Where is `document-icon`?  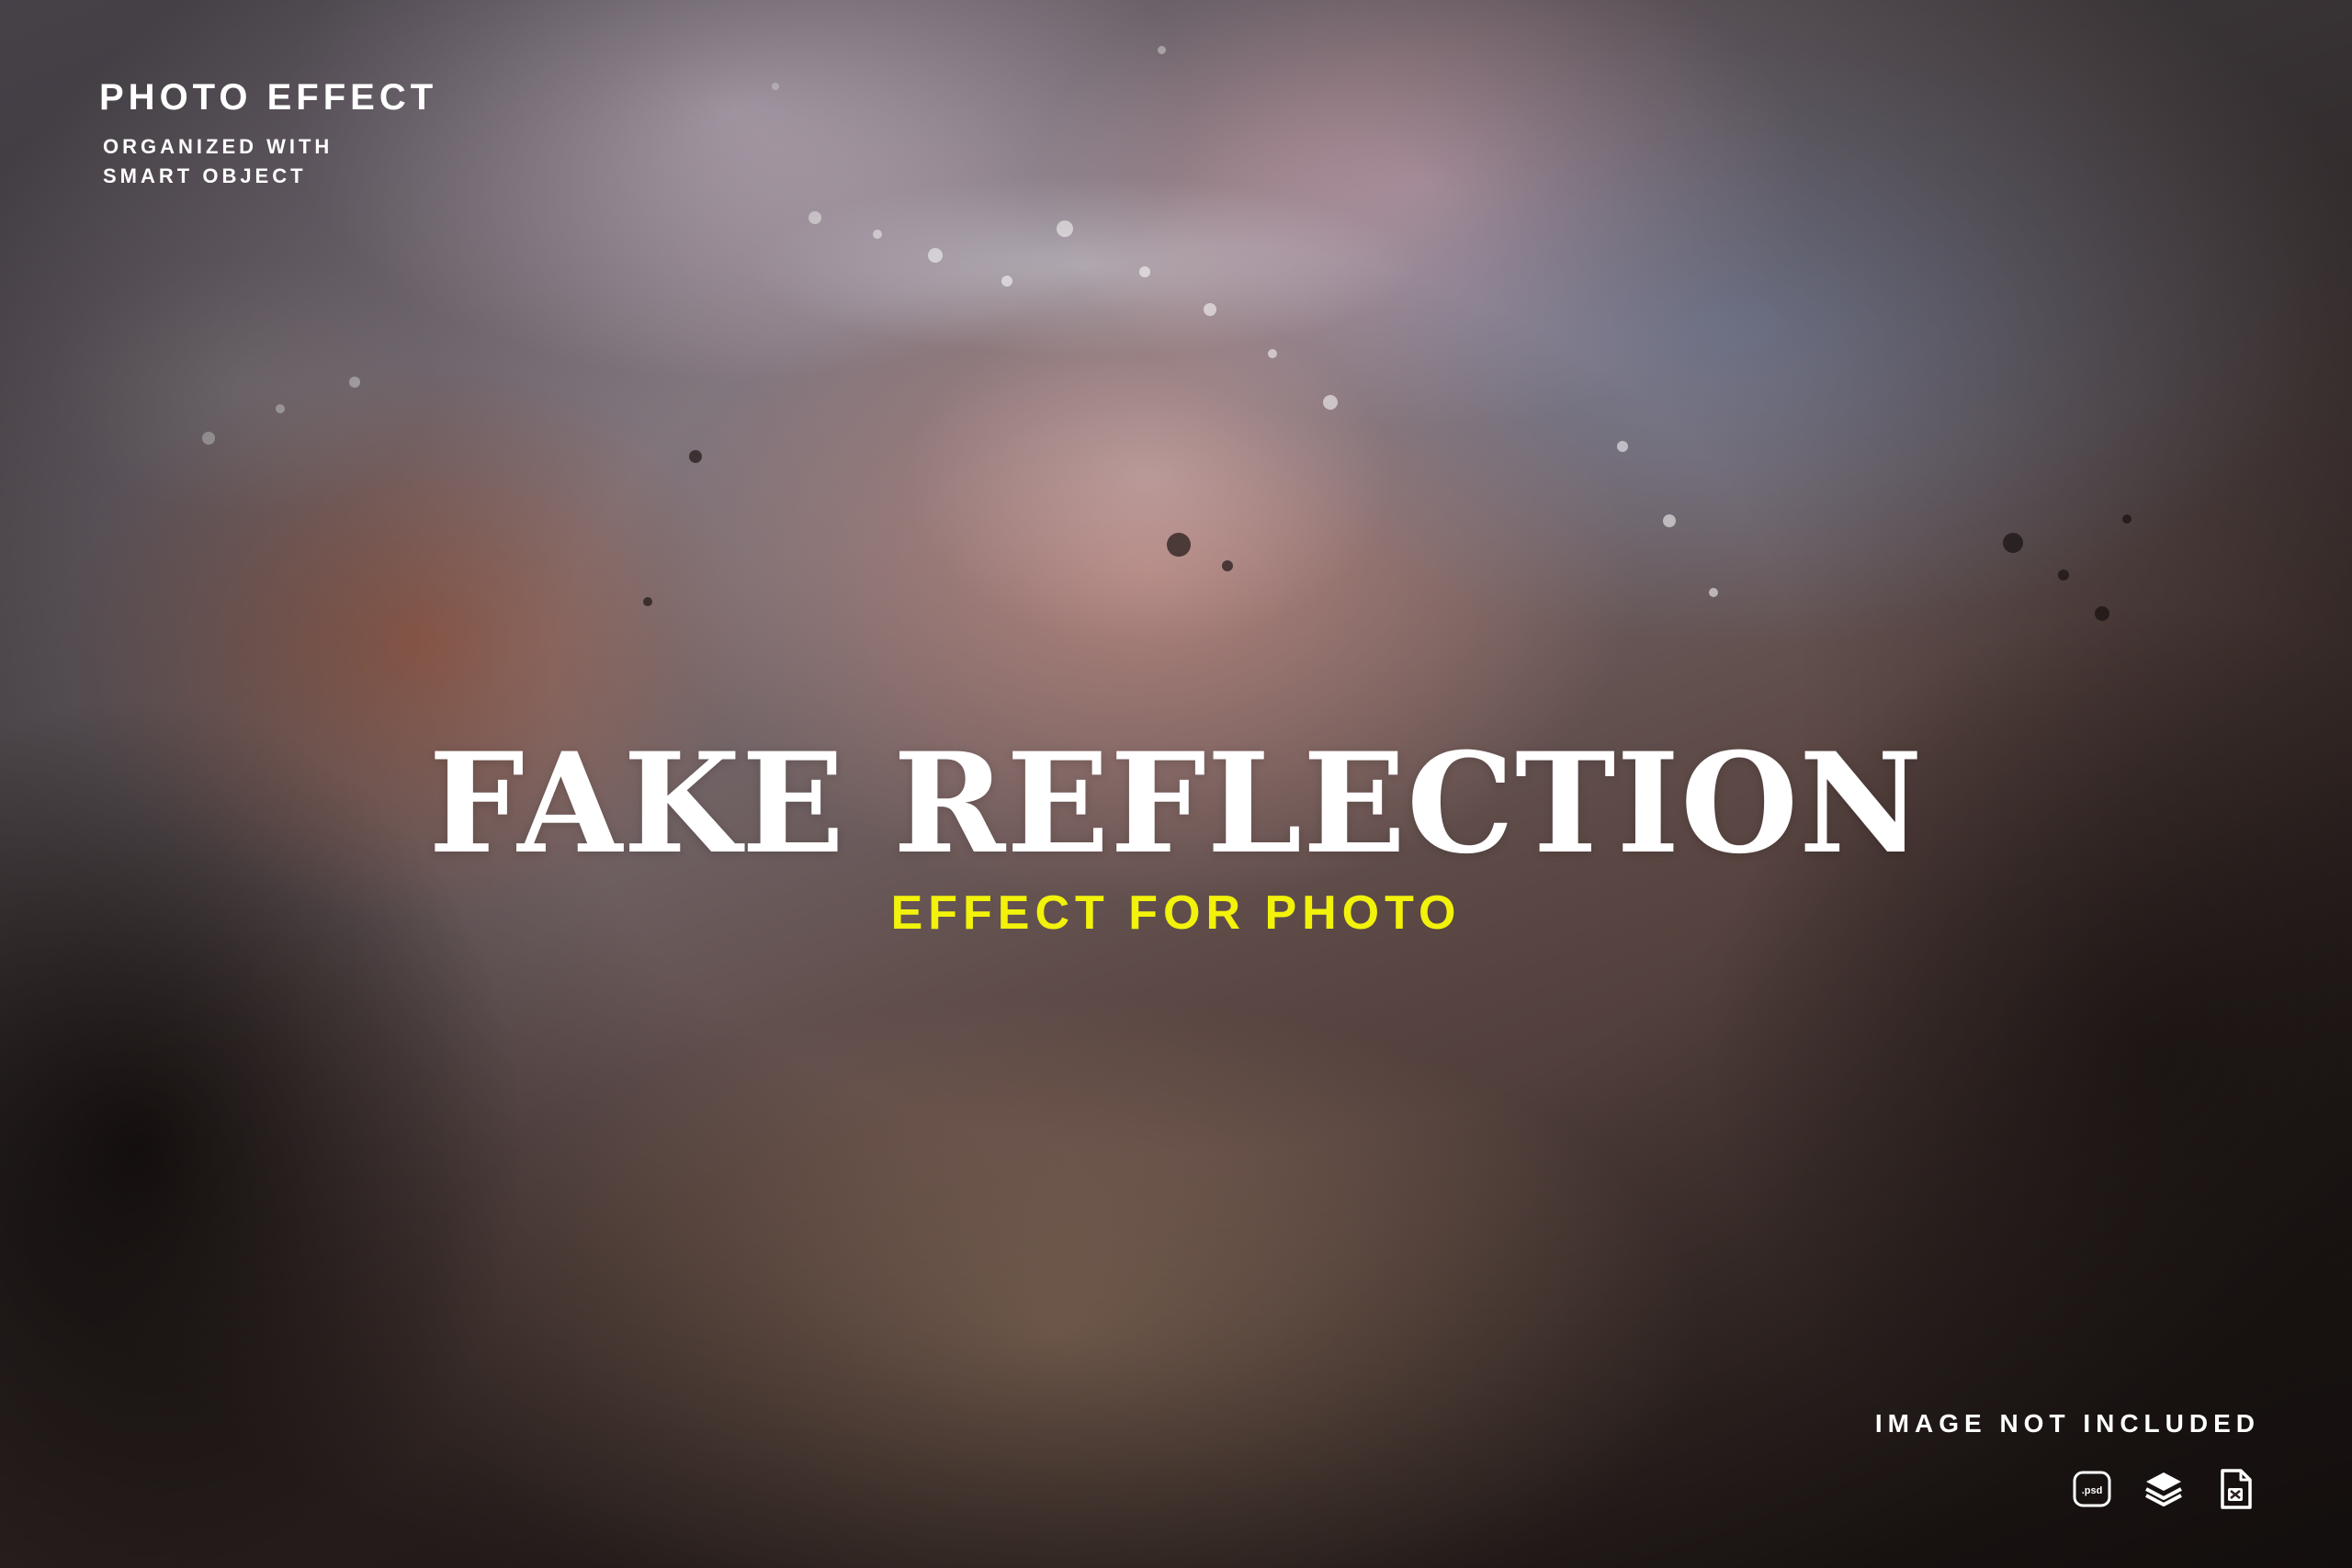 document-icon is located at coordinates (2235, 1489).